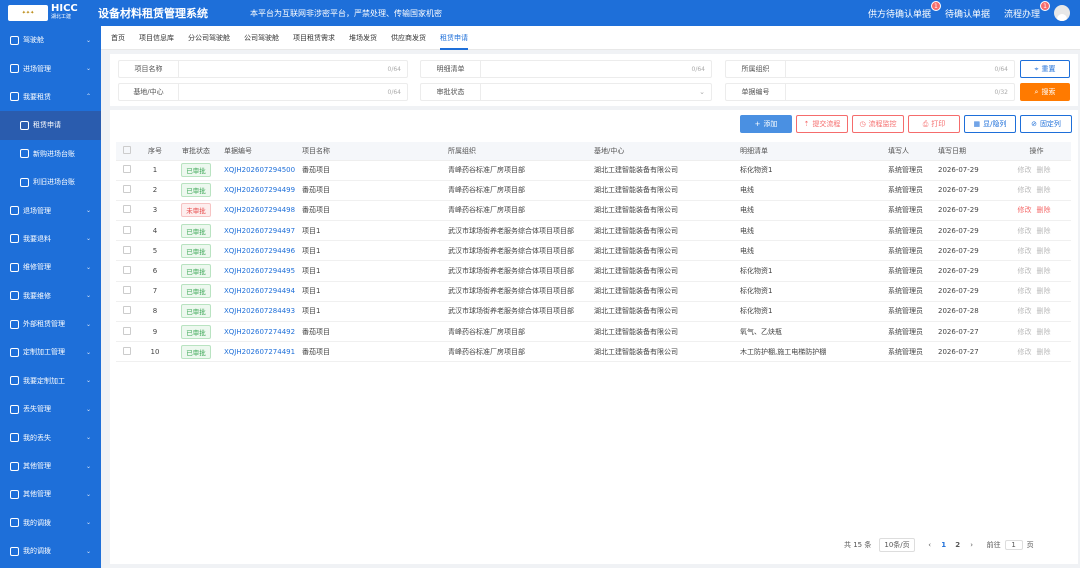 This screenshot has width=1080, height=568. What do you see at coordinates (972, 545) in the screenshot?
I see `next-page-button: ›` at bounding box center [972, 545].